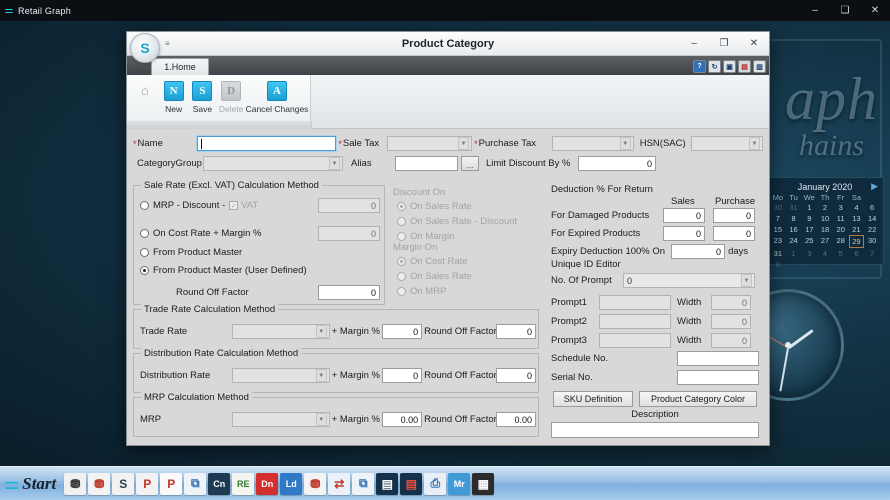  Describe the element at coordinates (459, 483) in the screenshot. I see `master-icon: Mr` at that location.